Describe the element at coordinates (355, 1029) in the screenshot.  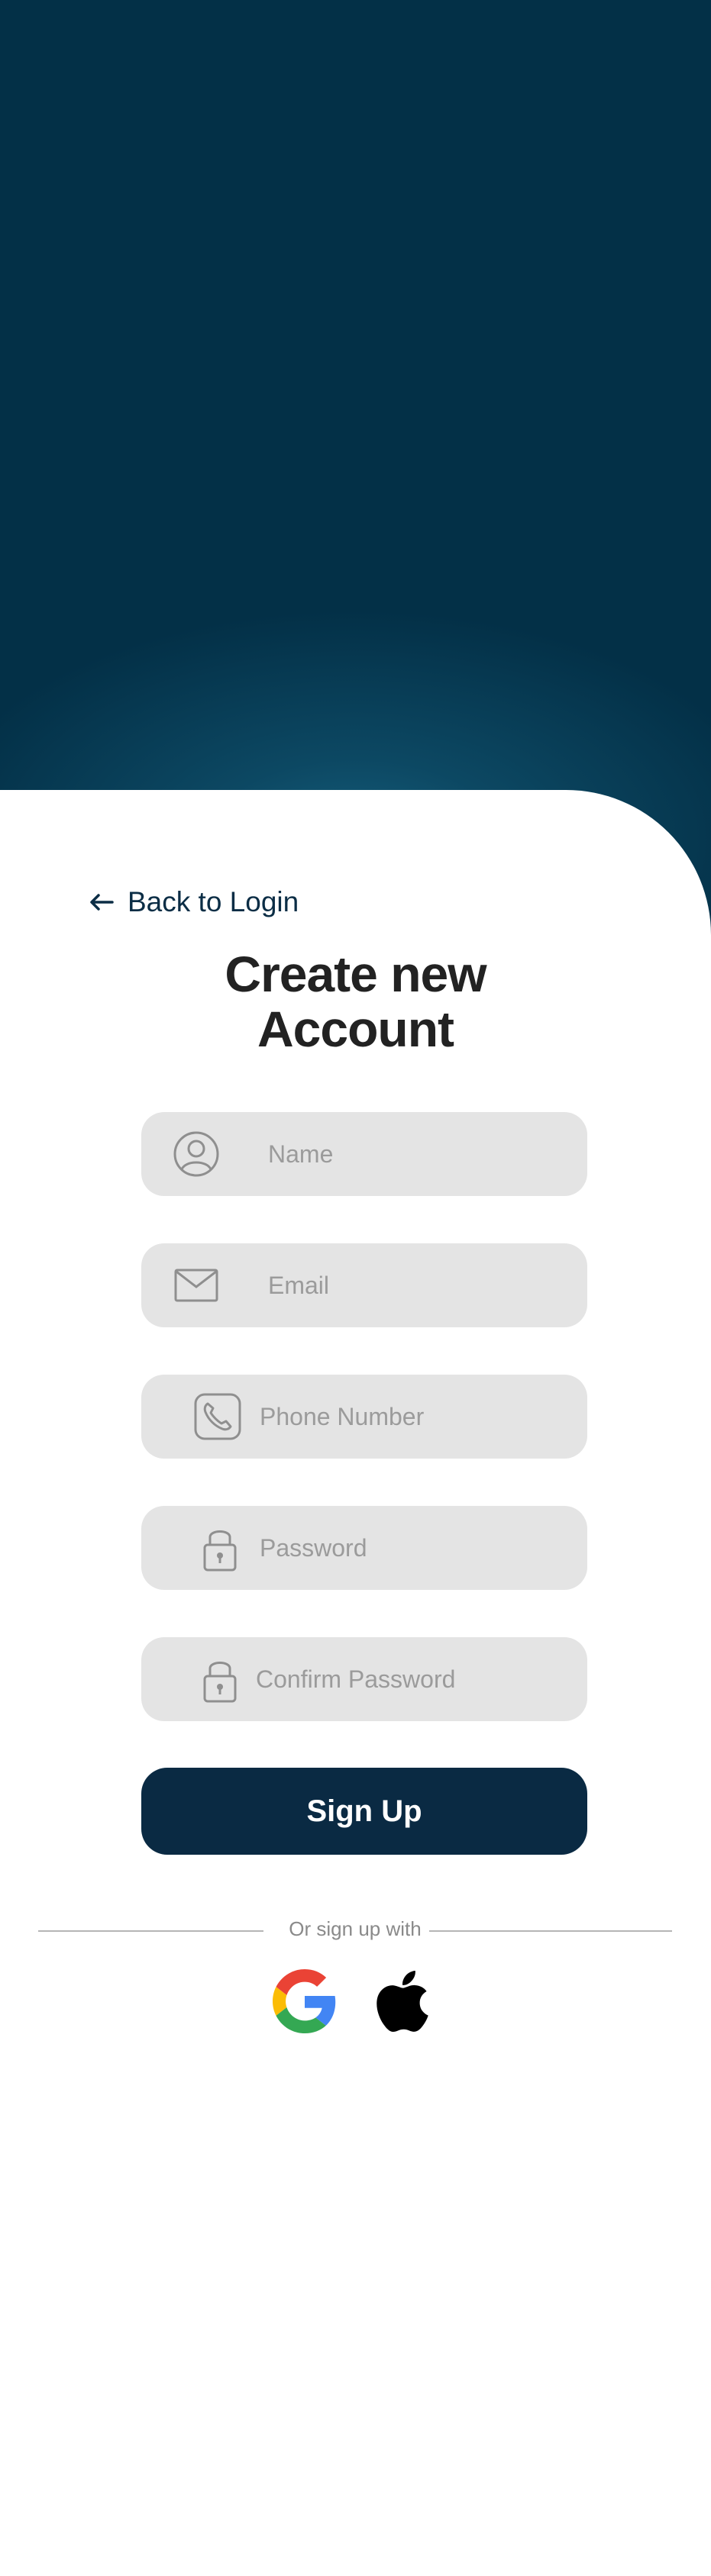
I see `title-line-2: Account` at that location.